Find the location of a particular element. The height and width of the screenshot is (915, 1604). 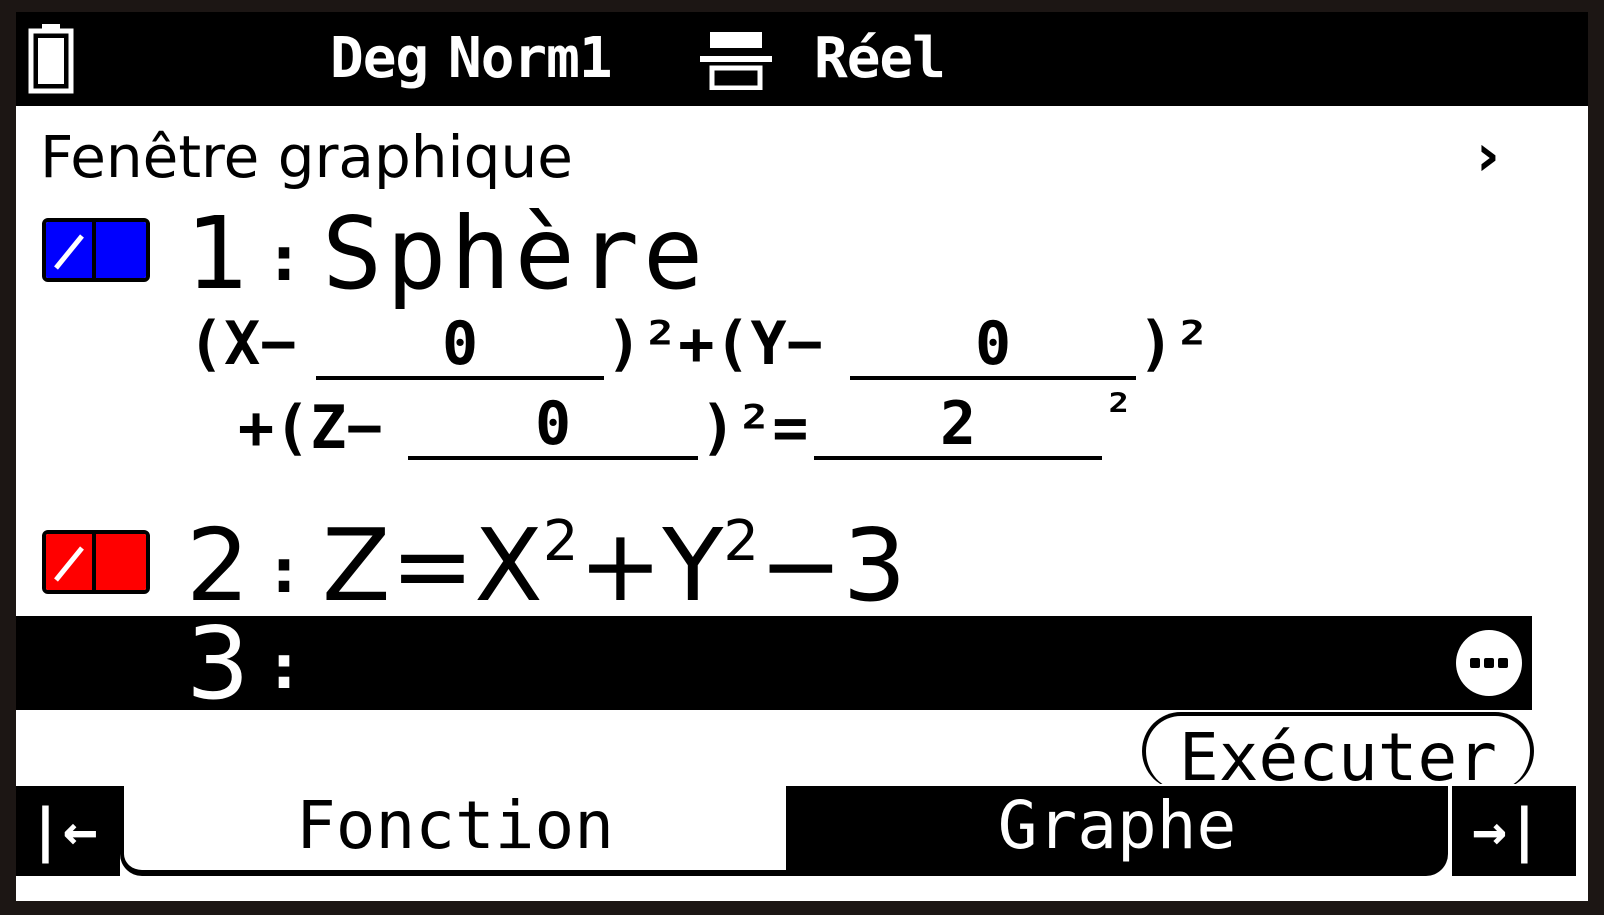

sphere-x-center-field: 0 is located at coordinates (460, 346).